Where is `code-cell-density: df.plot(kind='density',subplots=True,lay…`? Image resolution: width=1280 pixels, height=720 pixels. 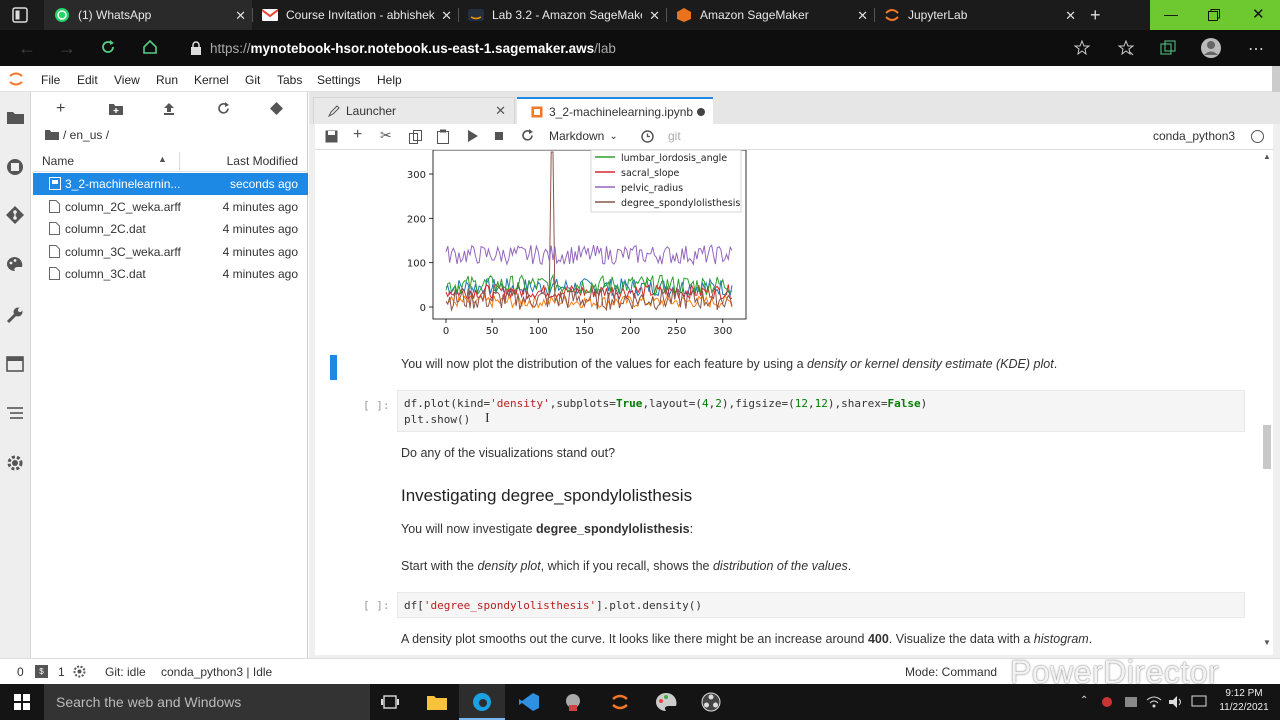
code-cell-density: df.plot(kind='density',subplots=True,lay… is located at coordinates (821, 411).